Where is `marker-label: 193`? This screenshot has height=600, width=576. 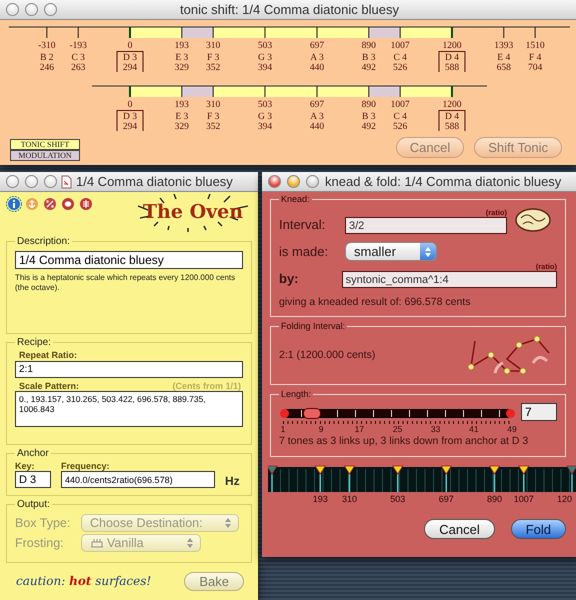
marker-label: 193 is located at coordinates (320, 499).